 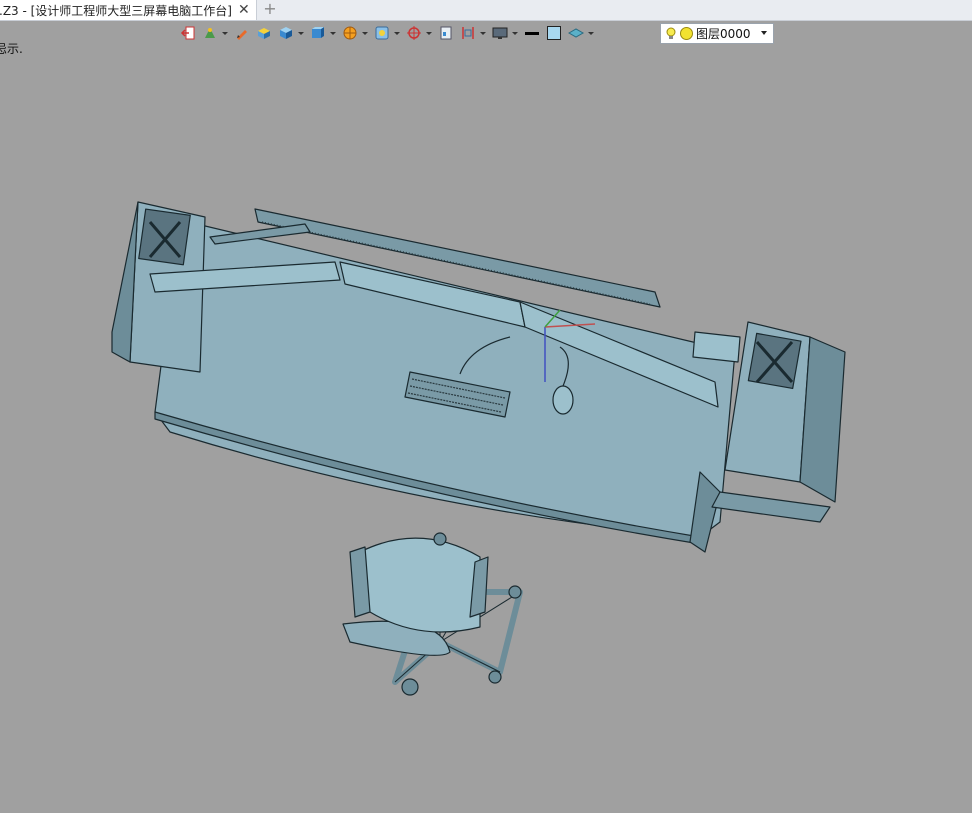 What do you see at coordinates (468, 33) in the screenshot?
I see `frame-icon` at bounding box center [468, 33].